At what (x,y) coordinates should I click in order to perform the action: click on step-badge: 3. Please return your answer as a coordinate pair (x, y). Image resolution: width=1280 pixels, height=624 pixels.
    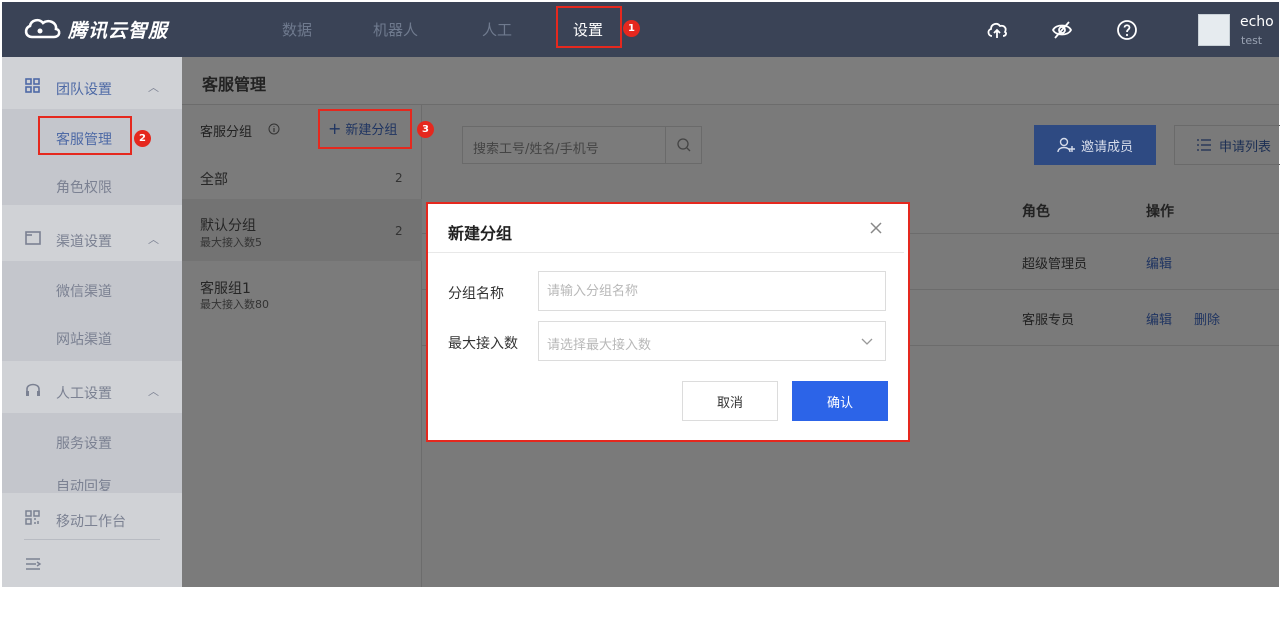
    Looking at the image, I should click on (425, 129).